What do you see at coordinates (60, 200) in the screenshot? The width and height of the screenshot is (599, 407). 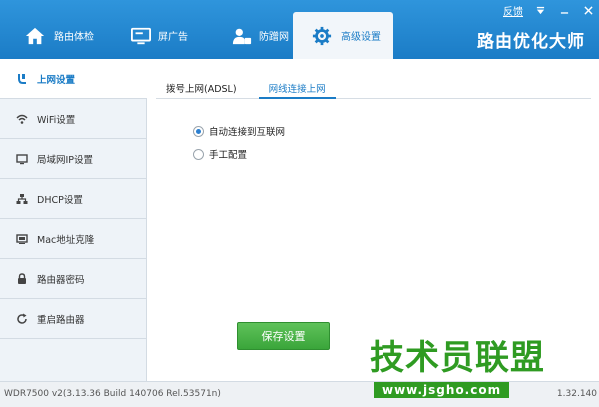 I see `sidebar-item-label: DHCP设置` at bounding box center [60, 200].